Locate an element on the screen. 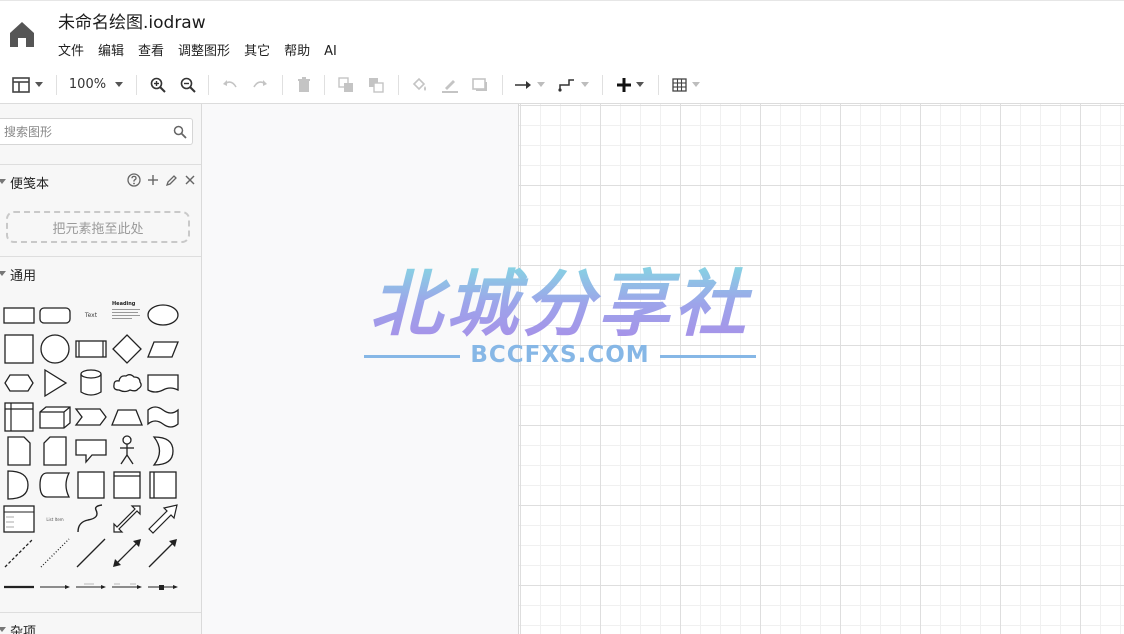  data-storage-shape is located at coordinates (55, 485).